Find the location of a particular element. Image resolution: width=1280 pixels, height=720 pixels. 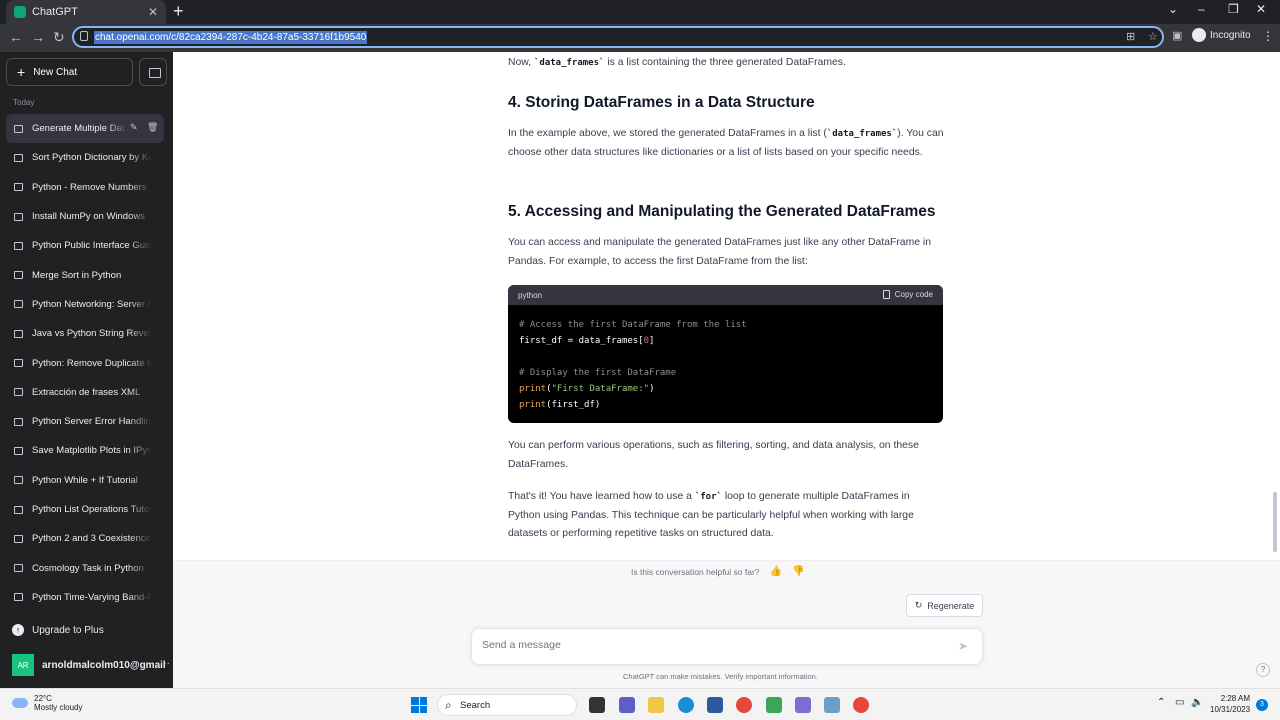

browser-menu-icon: ⋮ is located at coordinates (1268, 36).